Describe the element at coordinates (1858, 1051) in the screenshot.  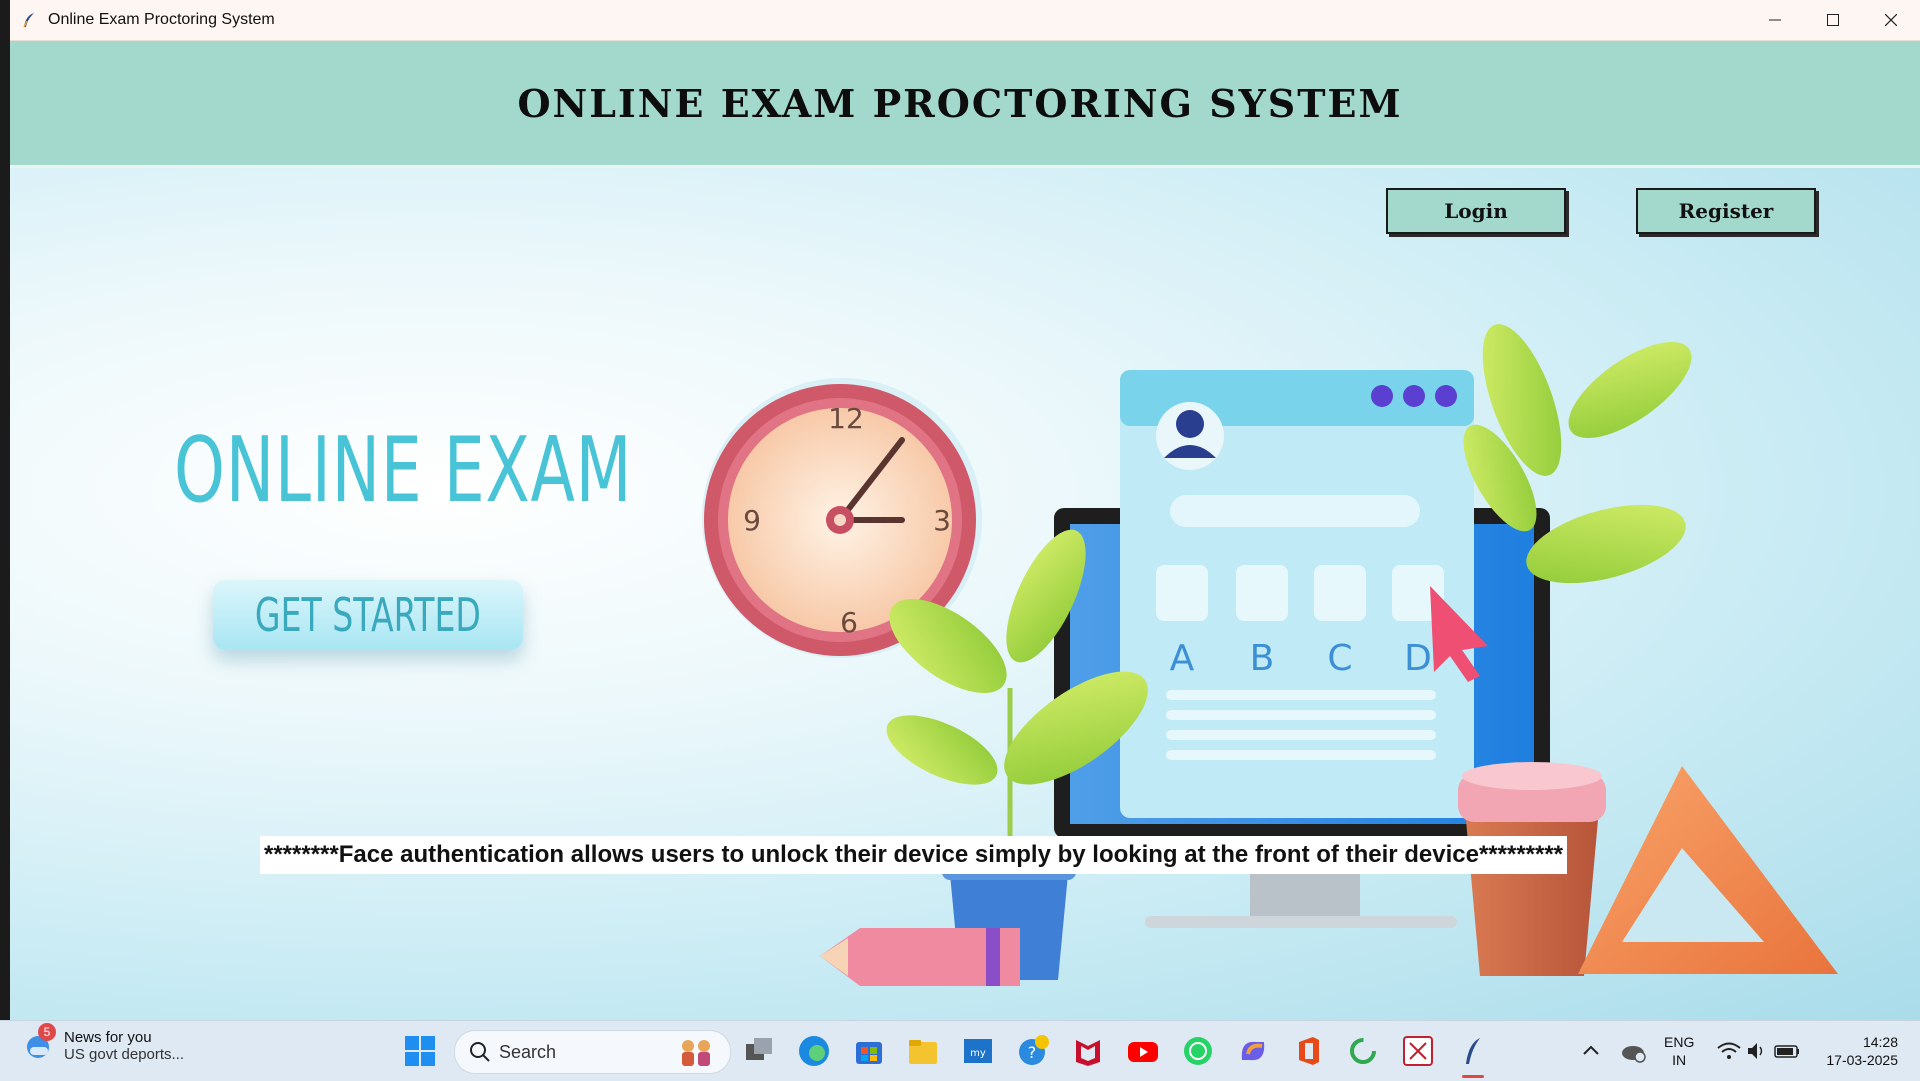
I see `system-clock: 14:28 17-03-2025` at that location.